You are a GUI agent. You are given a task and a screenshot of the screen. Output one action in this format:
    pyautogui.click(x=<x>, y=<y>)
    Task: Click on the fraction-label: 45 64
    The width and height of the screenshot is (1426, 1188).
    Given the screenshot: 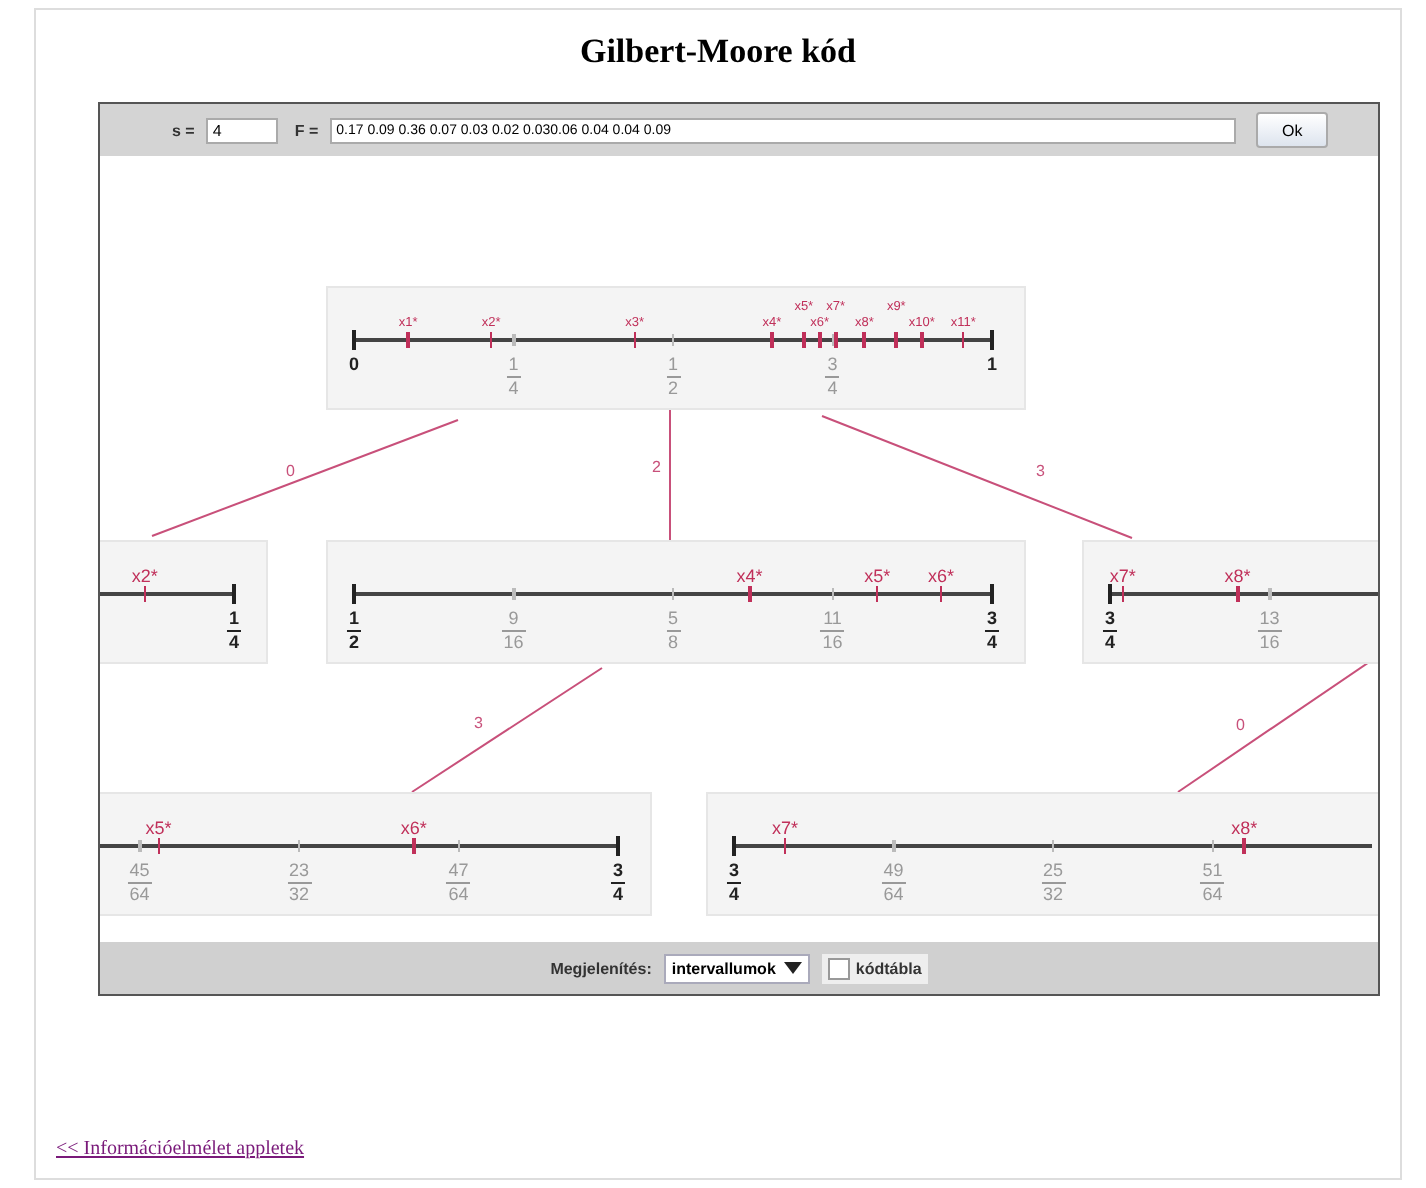 What is the action you would take?
    pyautogui.click(x=139, y=883)
    